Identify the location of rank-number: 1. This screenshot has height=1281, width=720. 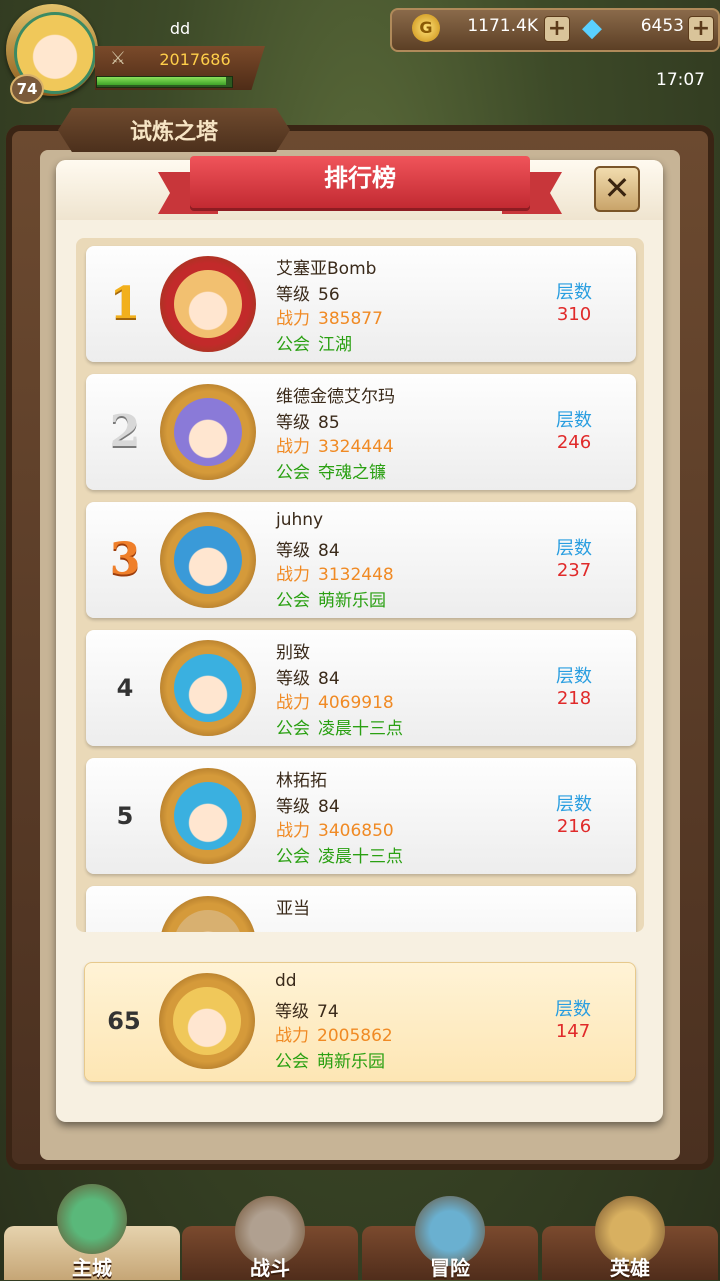
(125, 303).